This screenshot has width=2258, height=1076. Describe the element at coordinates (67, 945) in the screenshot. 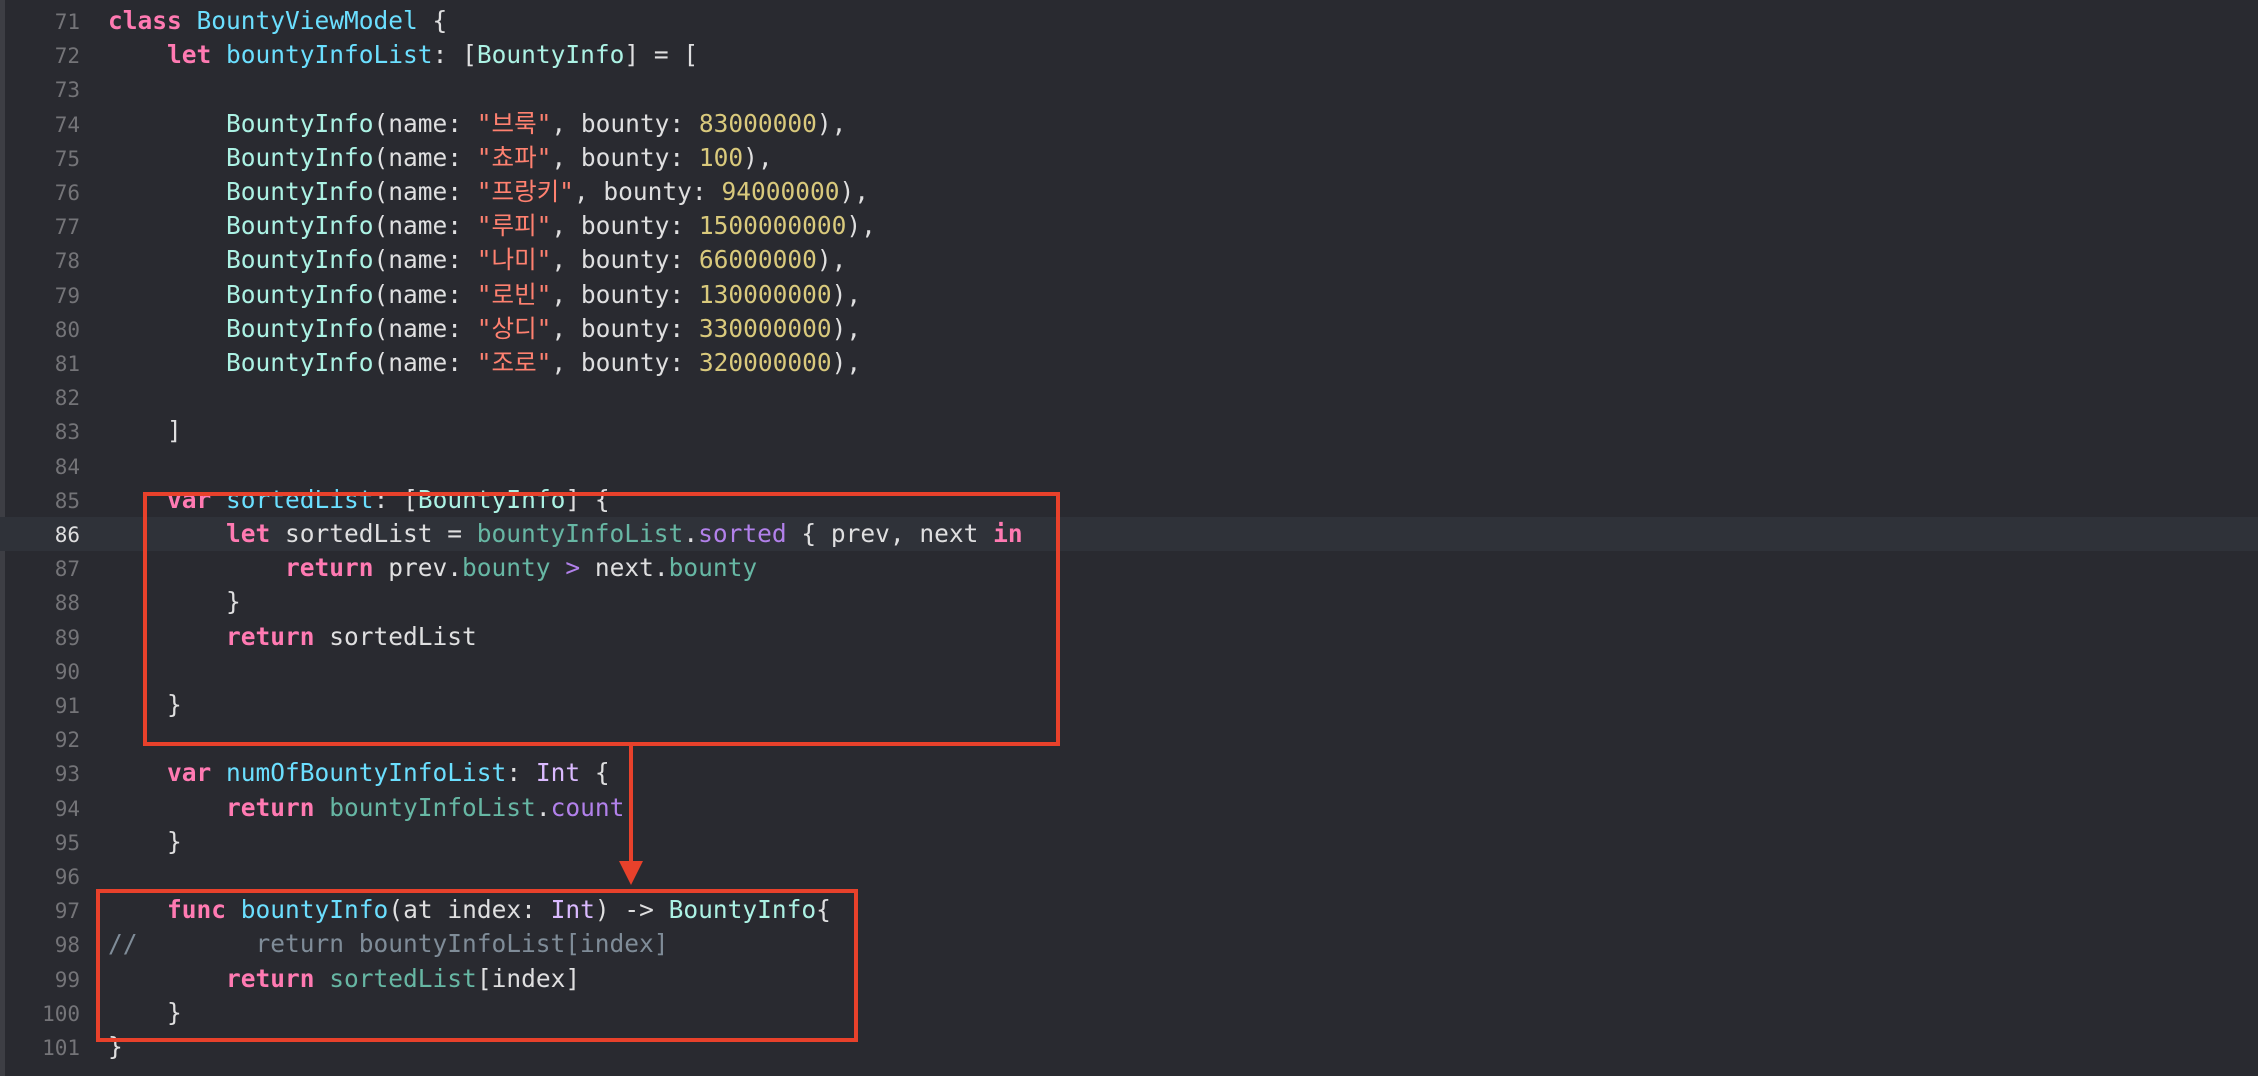

I see `line-number: 98` at that location.